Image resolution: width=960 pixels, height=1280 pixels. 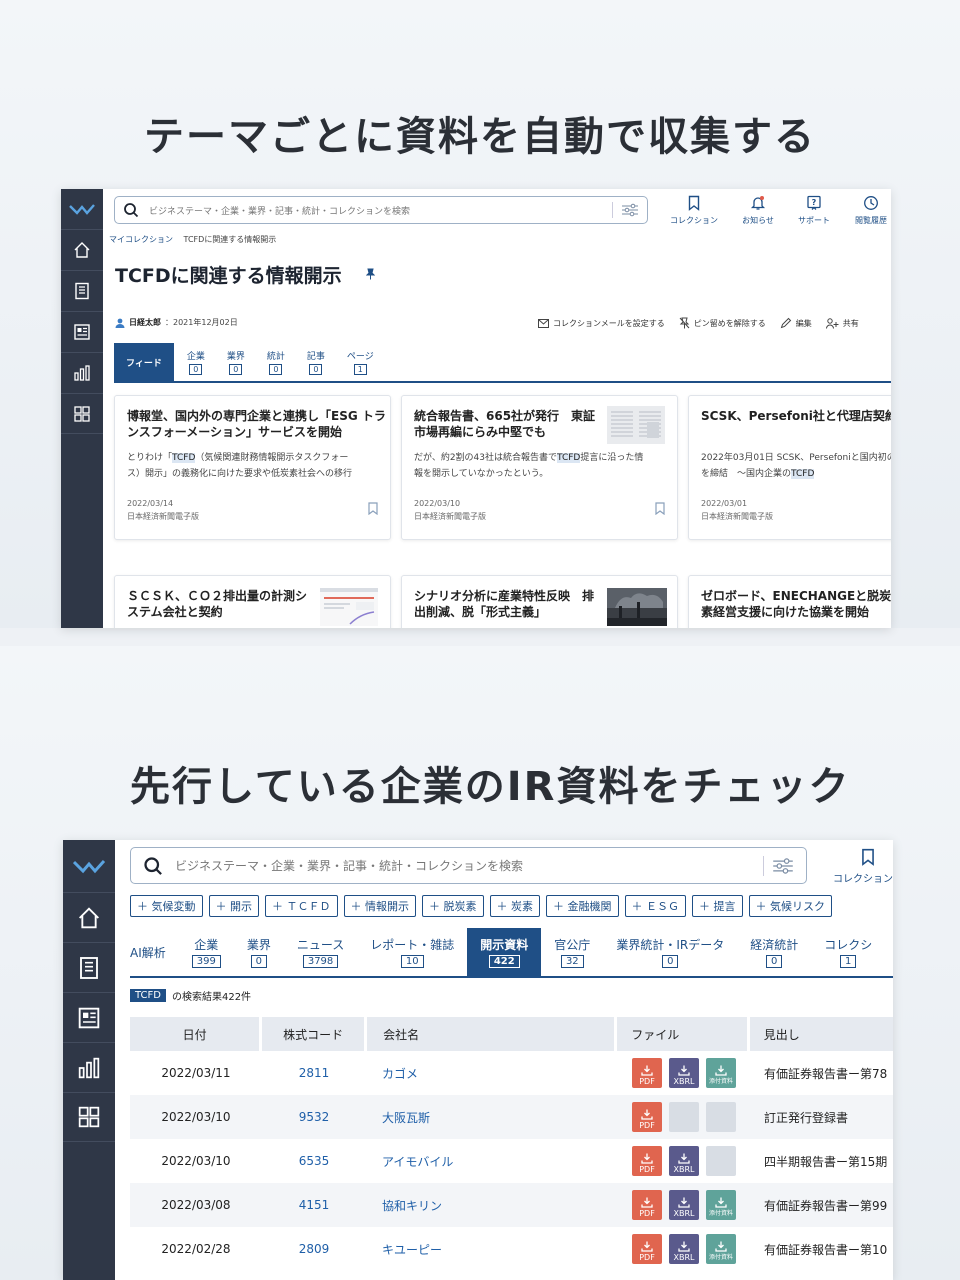 I want to click on tab-industry-stats: 業界統計・IRデータ 0, so click(x=670, y=952).